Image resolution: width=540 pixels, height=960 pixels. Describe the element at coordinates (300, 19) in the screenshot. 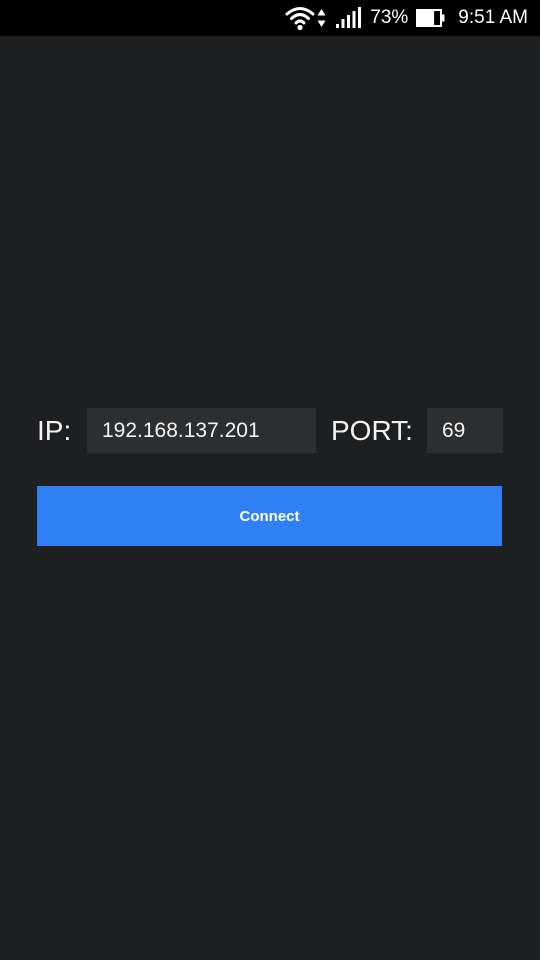

I see `wifi-icon` at that location.